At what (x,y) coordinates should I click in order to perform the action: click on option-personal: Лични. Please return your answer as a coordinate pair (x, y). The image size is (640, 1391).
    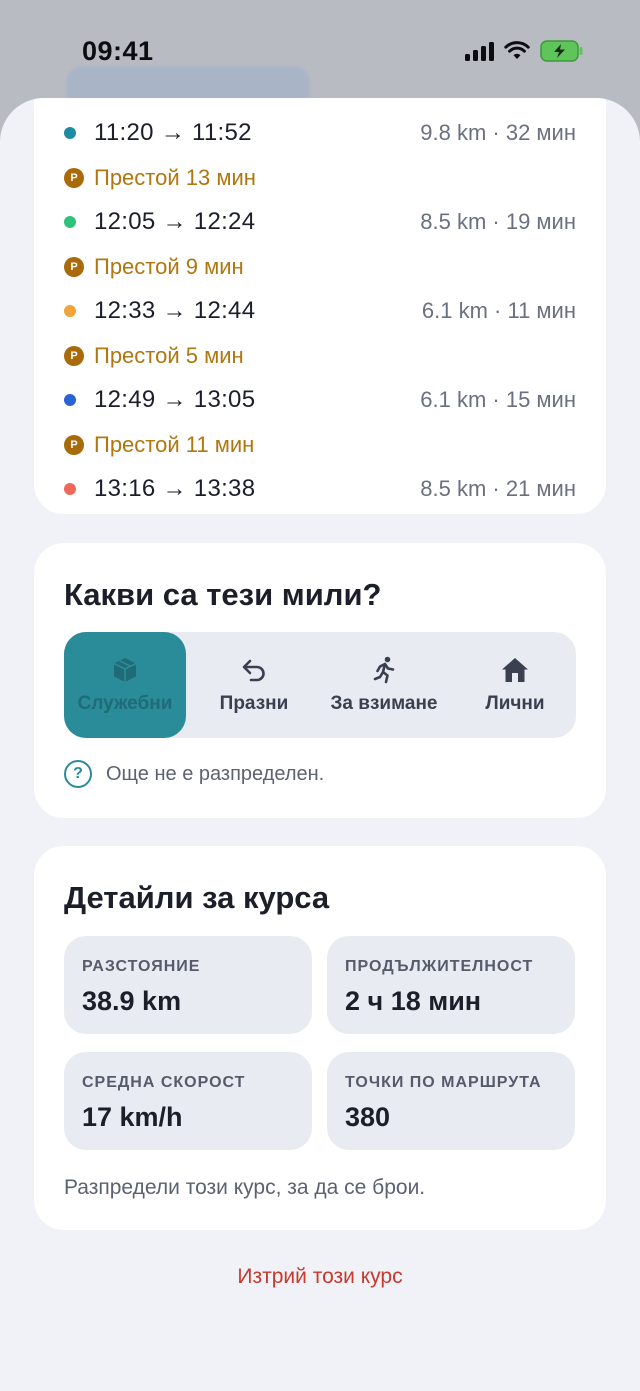
    Looking at the image, I should click on (515, 685).